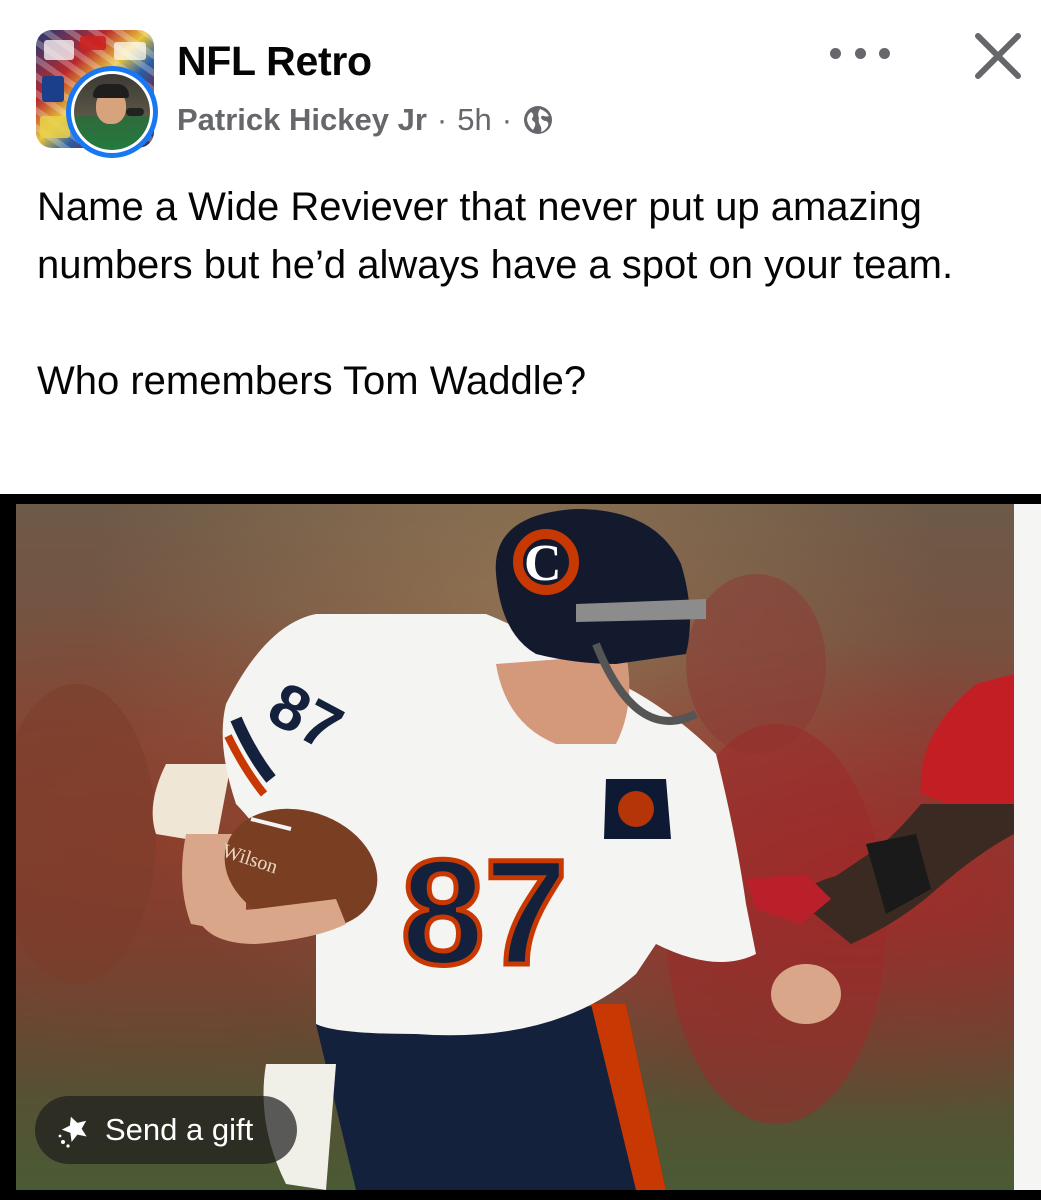  Describe the element at coordinates (484, 912) in the screenshot. I see `jersey-number: 87` at that location.